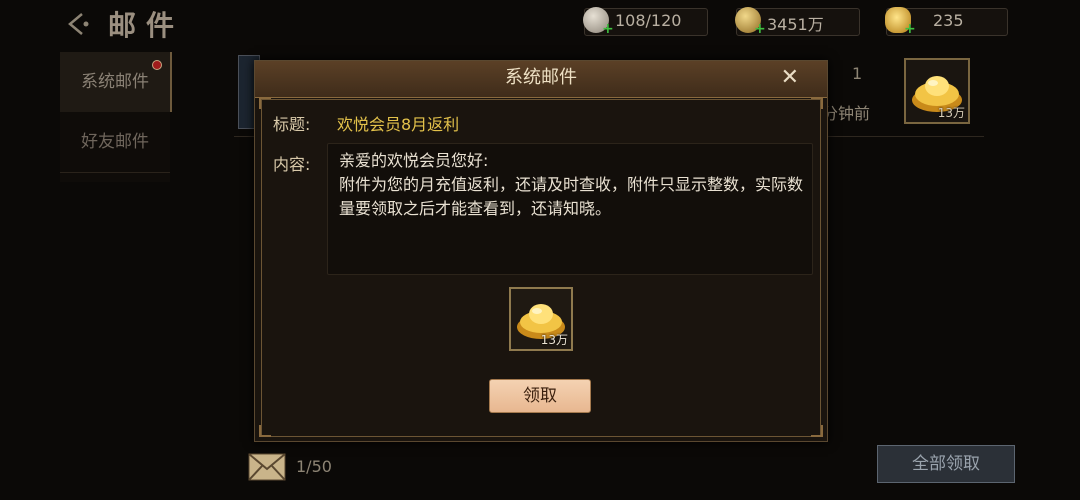  I want to click on resource-stone: + 108/120, so click(645, 22).